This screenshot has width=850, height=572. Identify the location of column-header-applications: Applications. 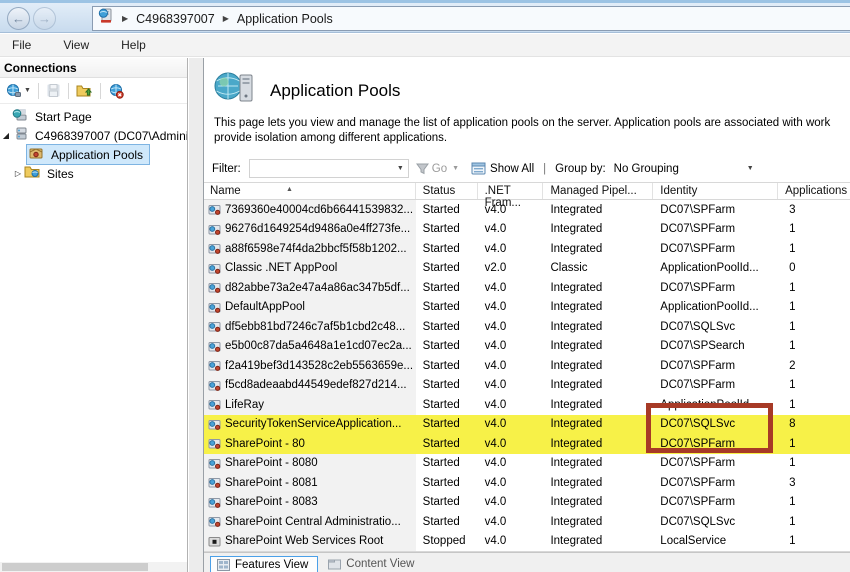
(814, 191).